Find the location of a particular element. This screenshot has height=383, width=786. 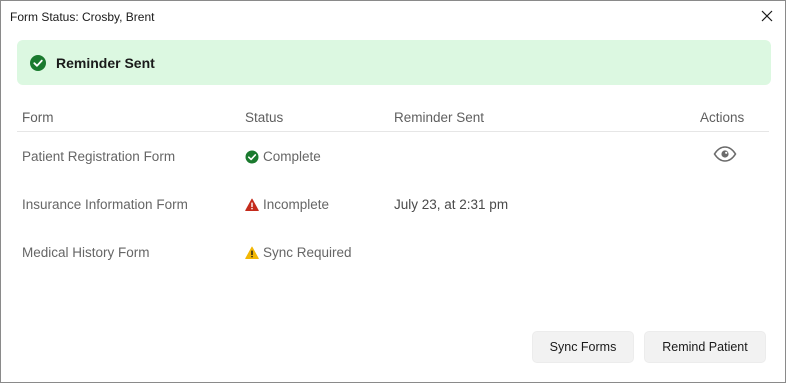

eye-icon is located at coordinates (725, 154).